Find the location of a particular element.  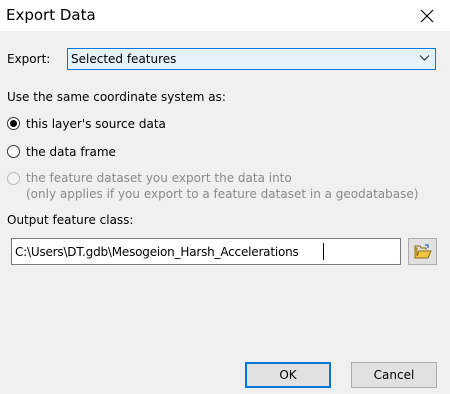

radio-feature-dataset is located at coordinates (13, 178).